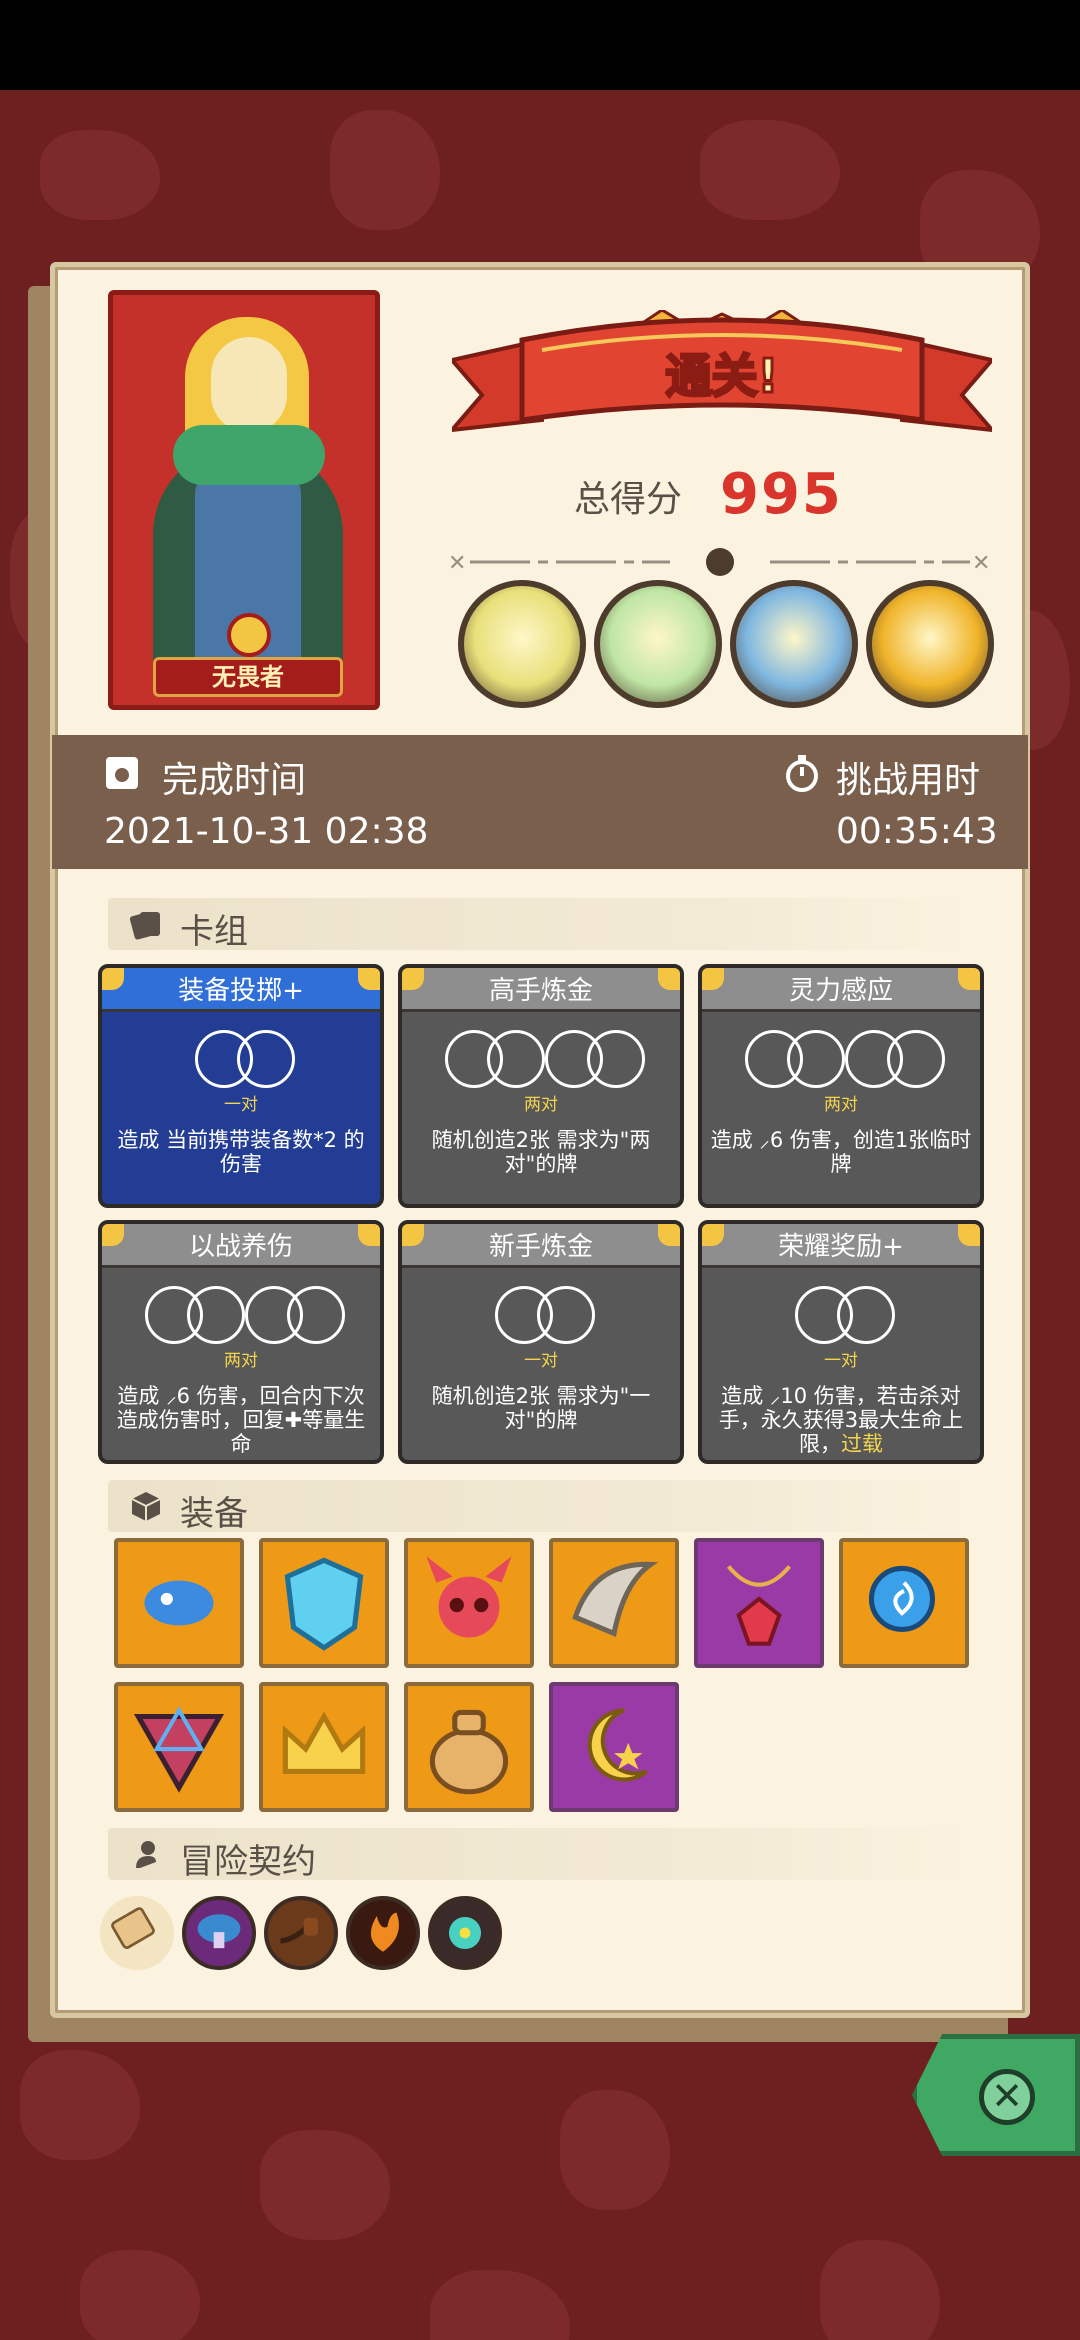  I want to click on card-description: 造成 ⸝6 伤害，创造1张临时牌, so click(841, 1152).